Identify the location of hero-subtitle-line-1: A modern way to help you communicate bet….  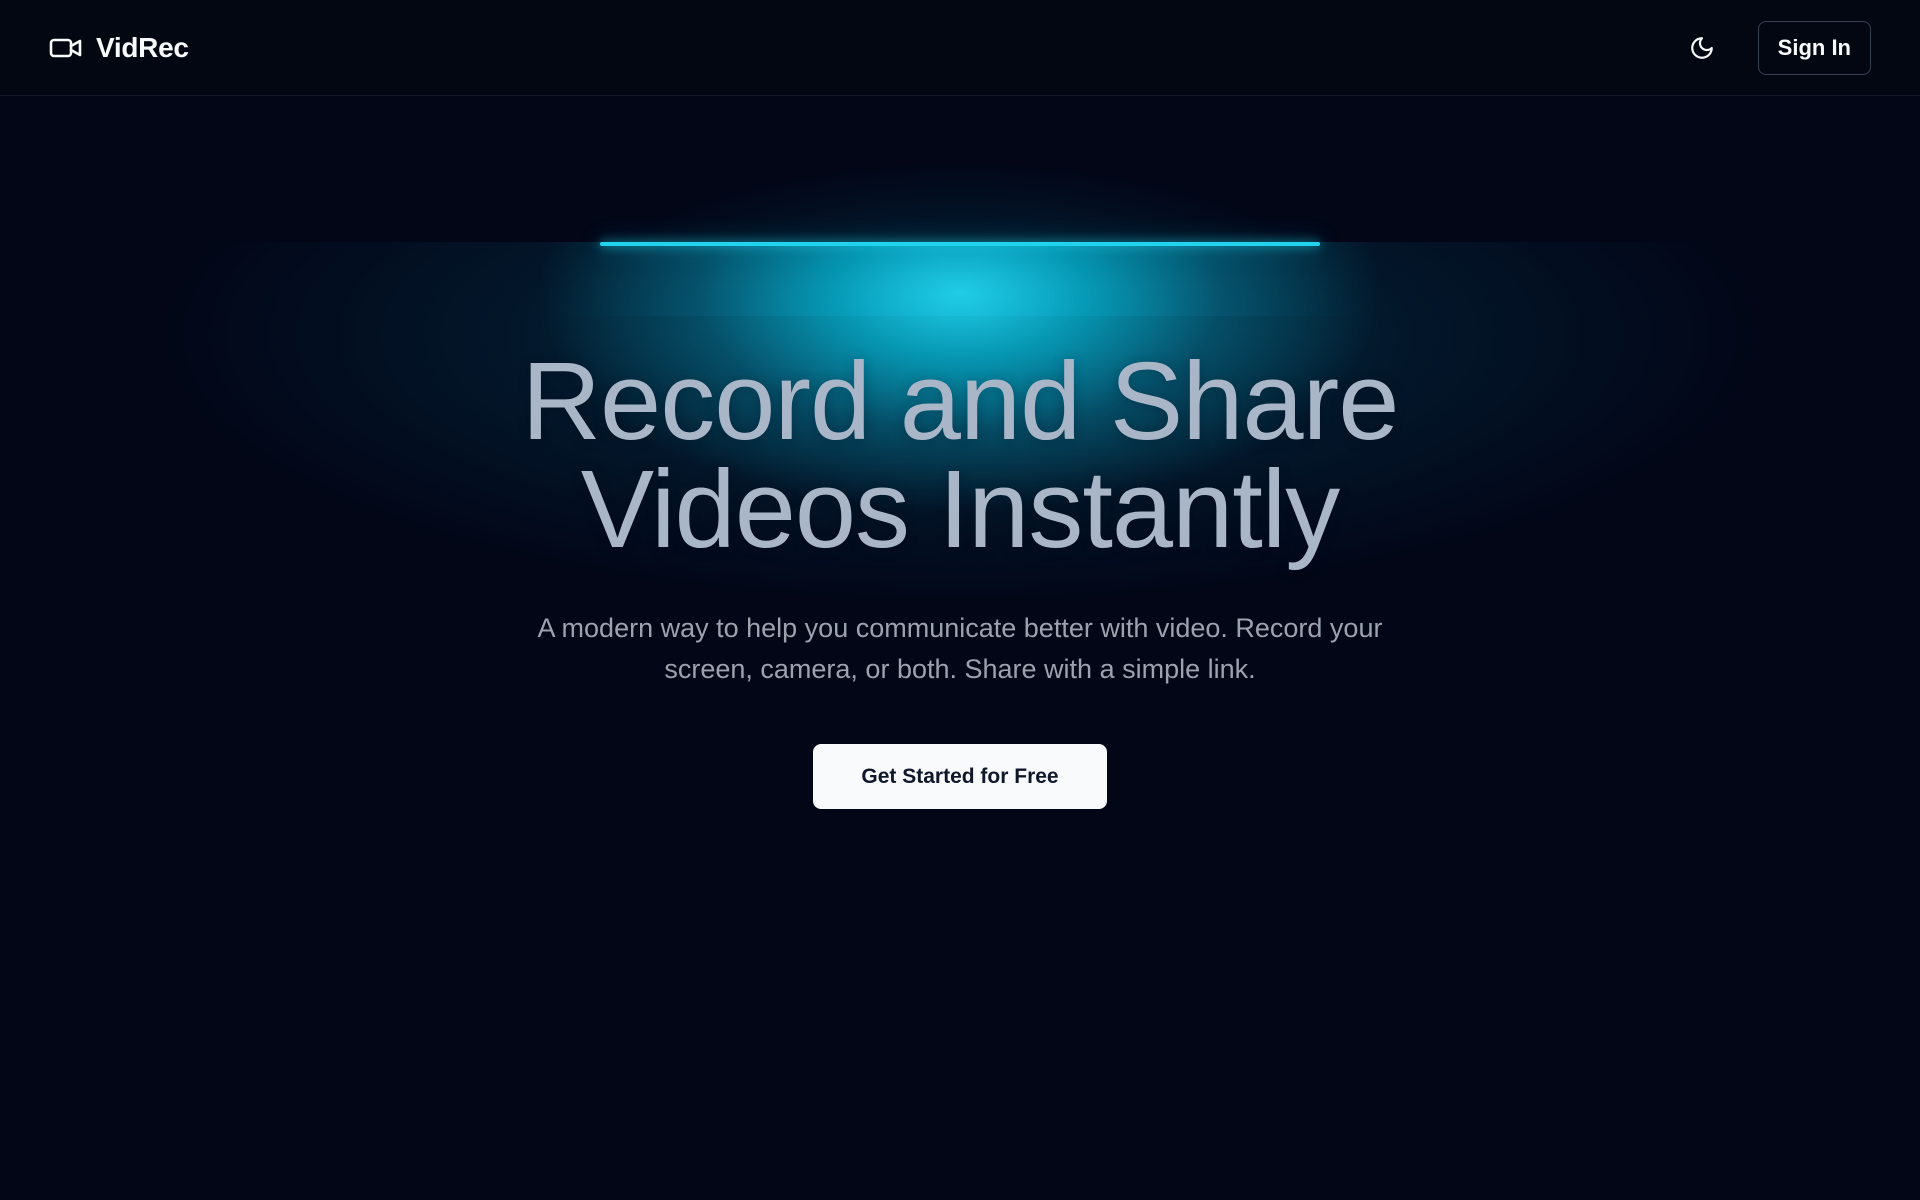
(960, 628).